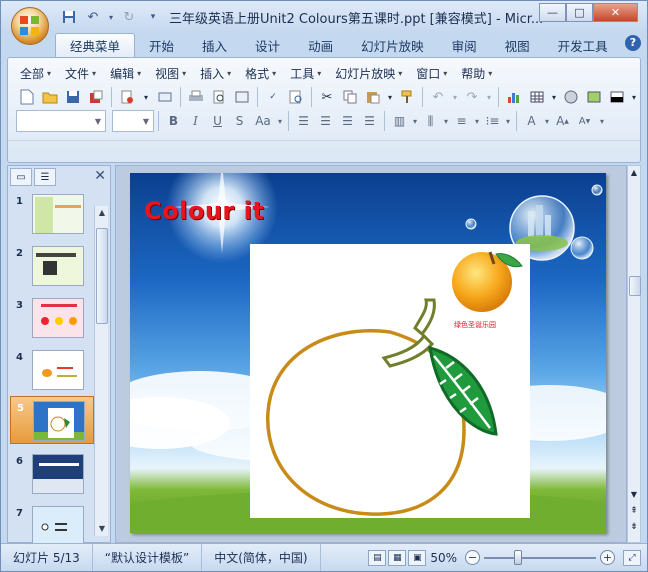 The width and height of the screenshot is (648, 572). I want to click on slide-thumbnail-6: 6, so click(52, 473).